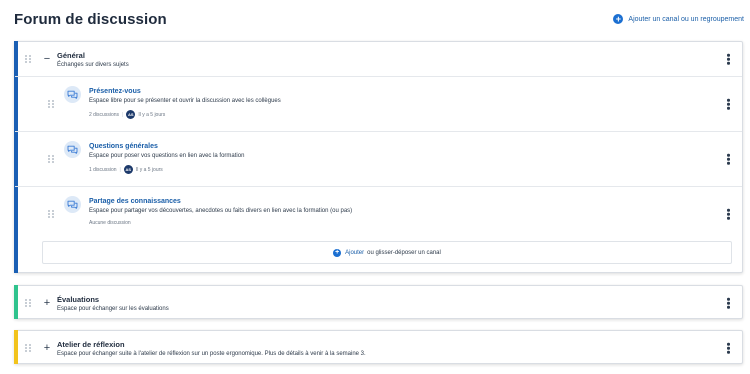 The width and height of the screenshot is (750, 374). What do you see at coordinates (686, 19) in the screenshot?
I see `add-channel-or-group-label: Ajouter un canal ou un regroupement` at bounding box center [686, 19].